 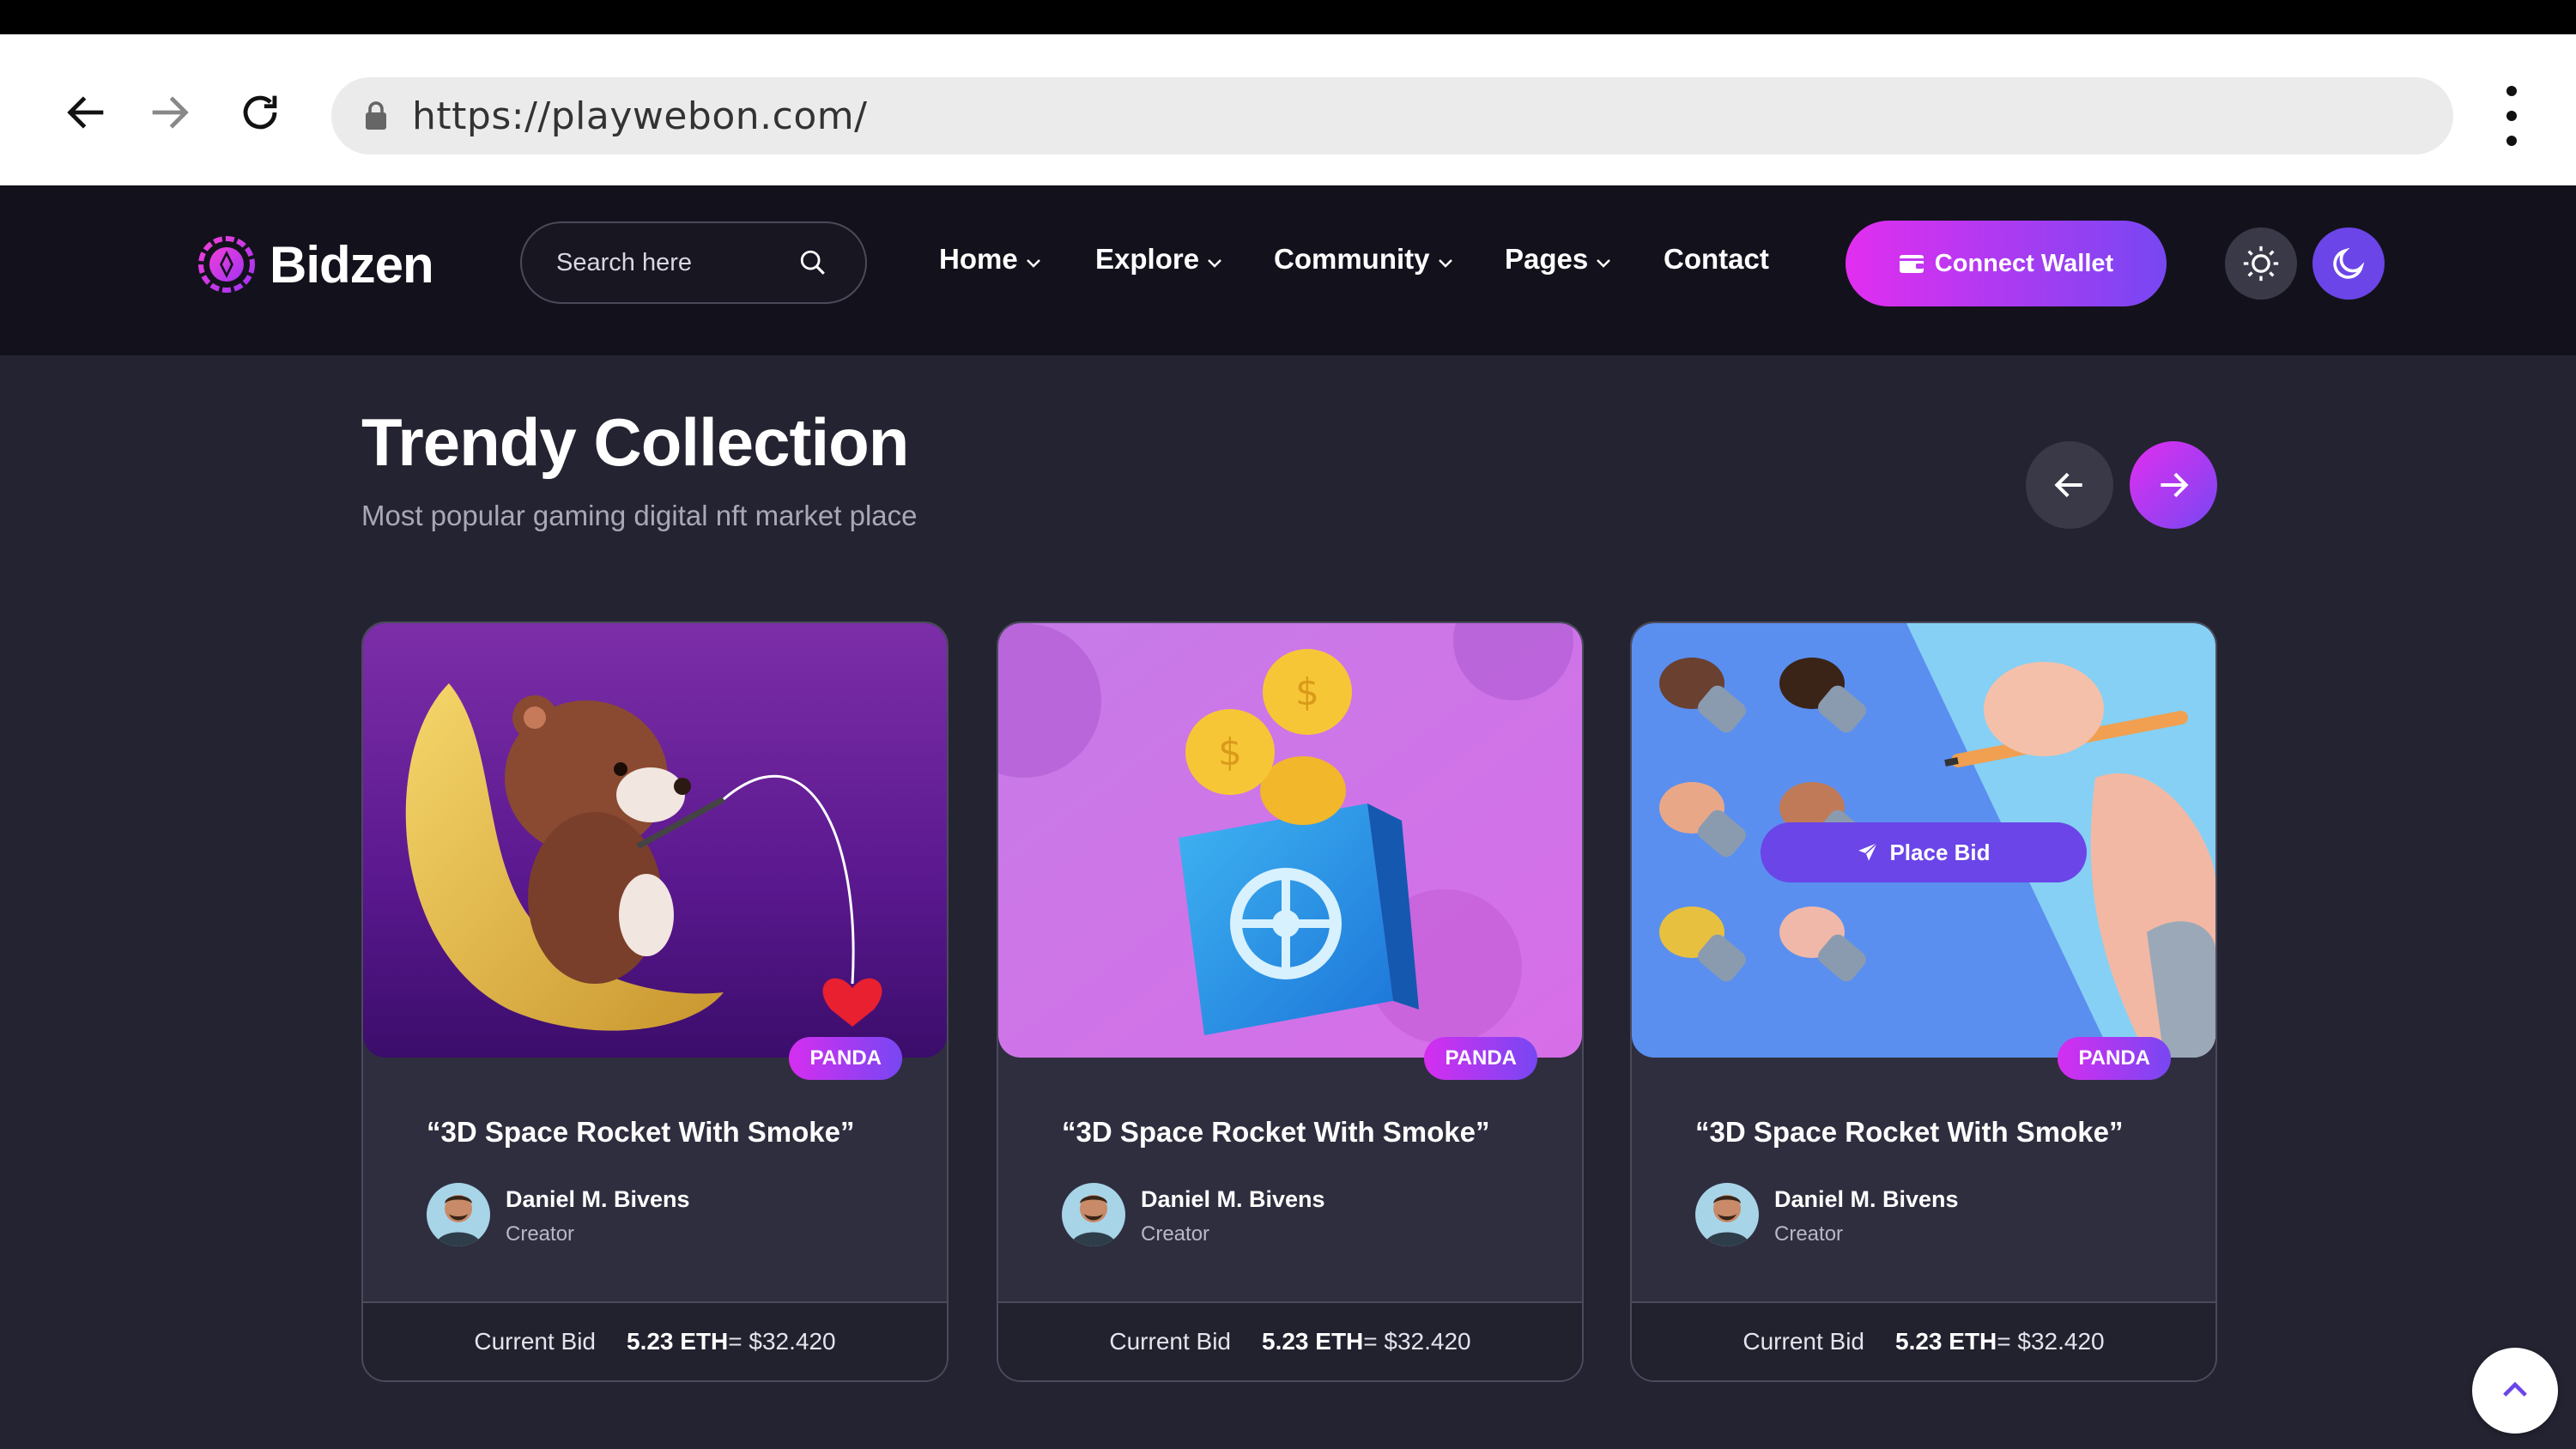 I want to click on logo-text: Bidzen, so click(x=352, y=264).